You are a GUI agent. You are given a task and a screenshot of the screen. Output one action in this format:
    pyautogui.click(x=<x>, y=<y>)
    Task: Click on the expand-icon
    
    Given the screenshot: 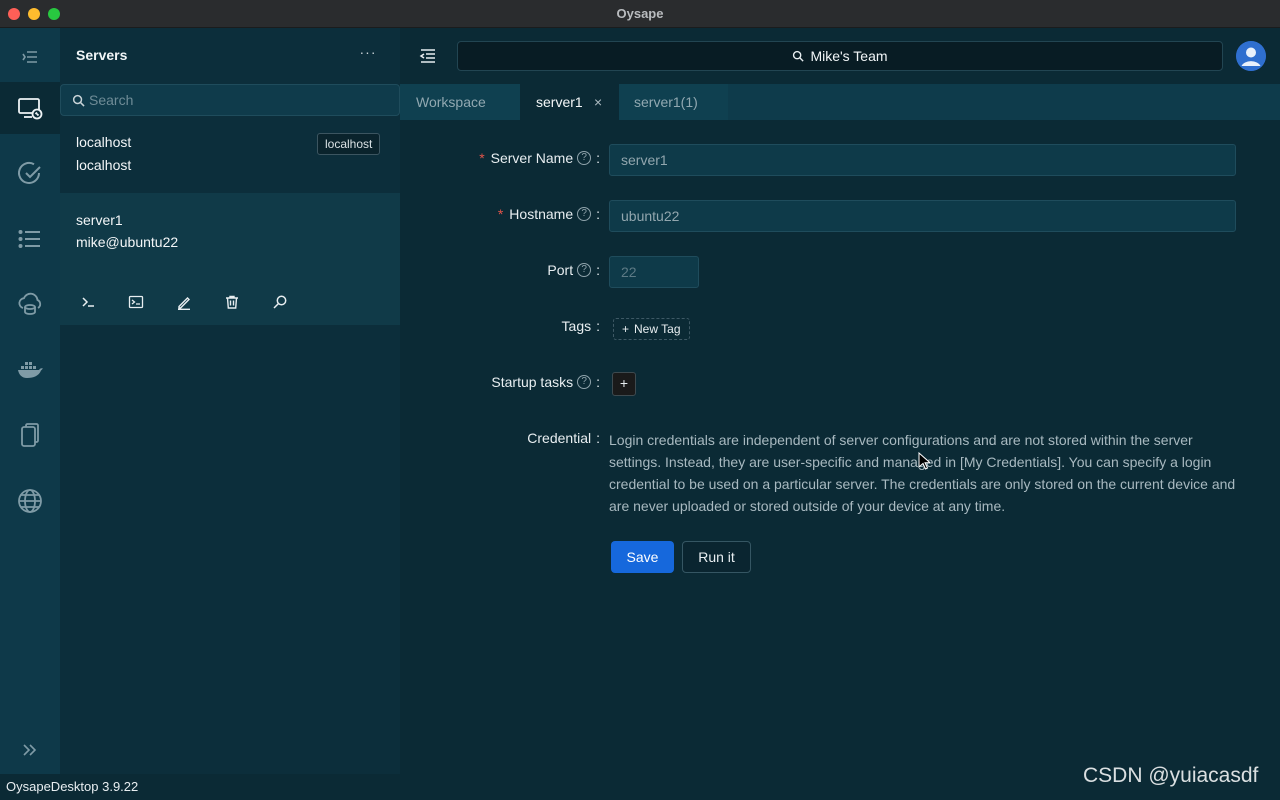 What is the action you would take?
    pyautogui.click(x=30, y=750)
    